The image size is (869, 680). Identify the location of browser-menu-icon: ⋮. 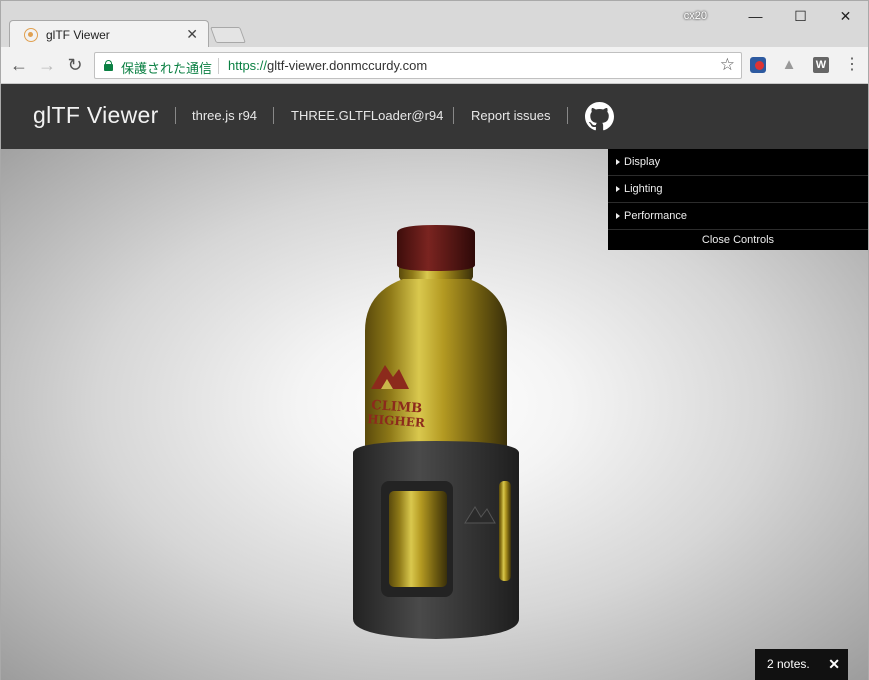
(852, 65).